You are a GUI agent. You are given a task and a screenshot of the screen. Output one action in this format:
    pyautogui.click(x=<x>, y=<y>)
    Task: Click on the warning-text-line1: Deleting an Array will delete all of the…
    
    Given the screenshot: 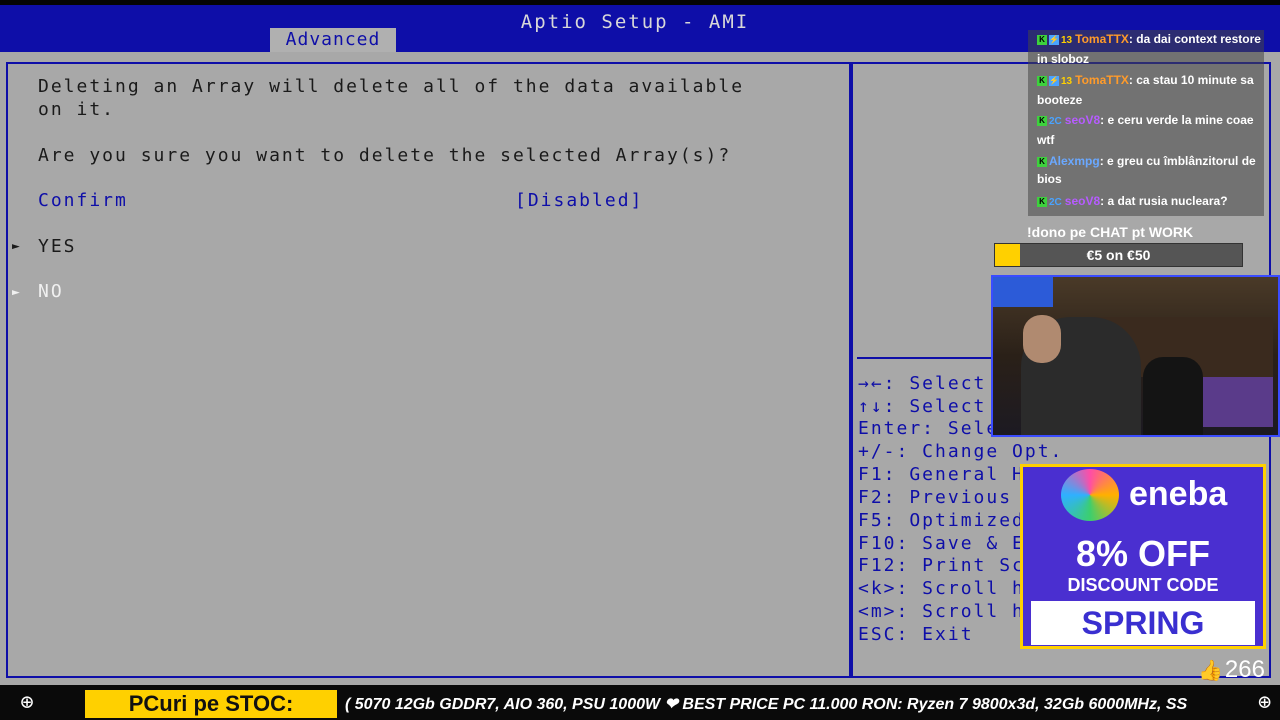 What is the action you would take?
    pyautogui.click(x=391, y=86)
    